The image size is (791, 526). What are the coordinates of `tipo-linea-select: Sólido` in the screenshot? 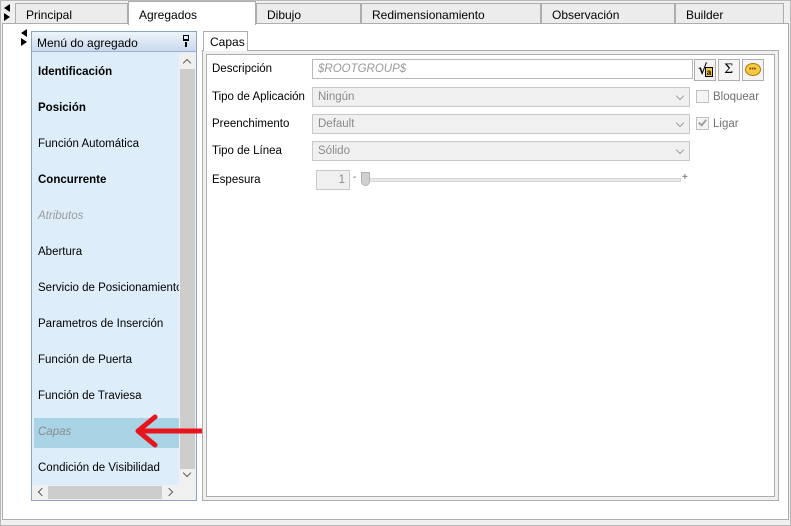 It's located at (501, 151).